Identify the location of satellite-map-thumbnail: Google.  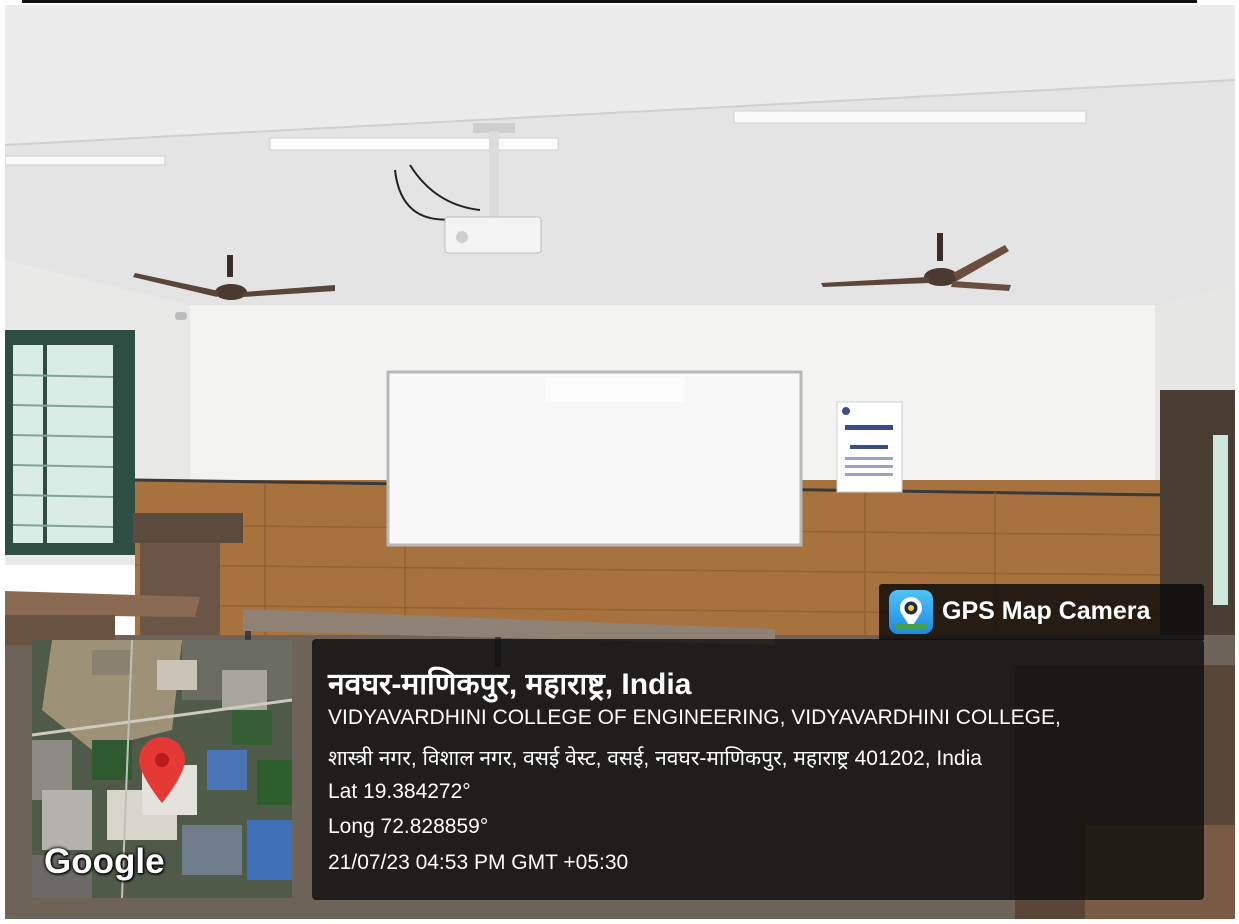
(162, 769).